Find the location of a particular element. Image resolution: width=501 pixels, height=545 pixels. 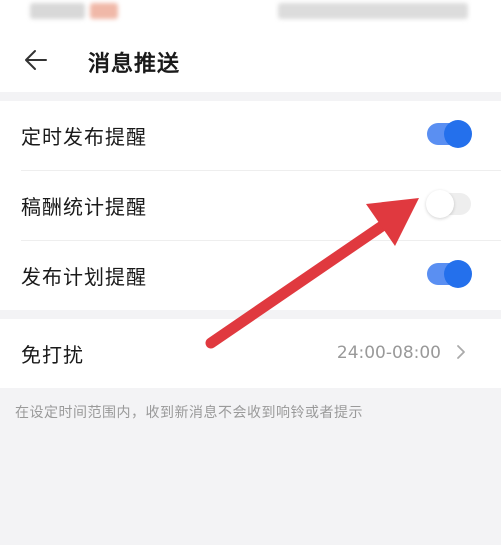

setting-label: 定时发布提醒 is located at coordinates (84, 137).